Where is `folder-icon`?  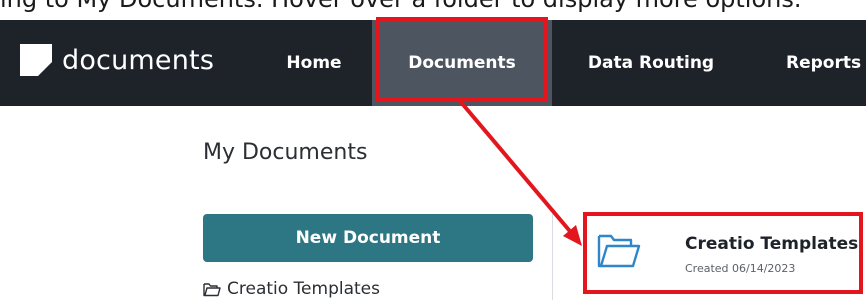
folder-icon is located at coordinates (619, 251).